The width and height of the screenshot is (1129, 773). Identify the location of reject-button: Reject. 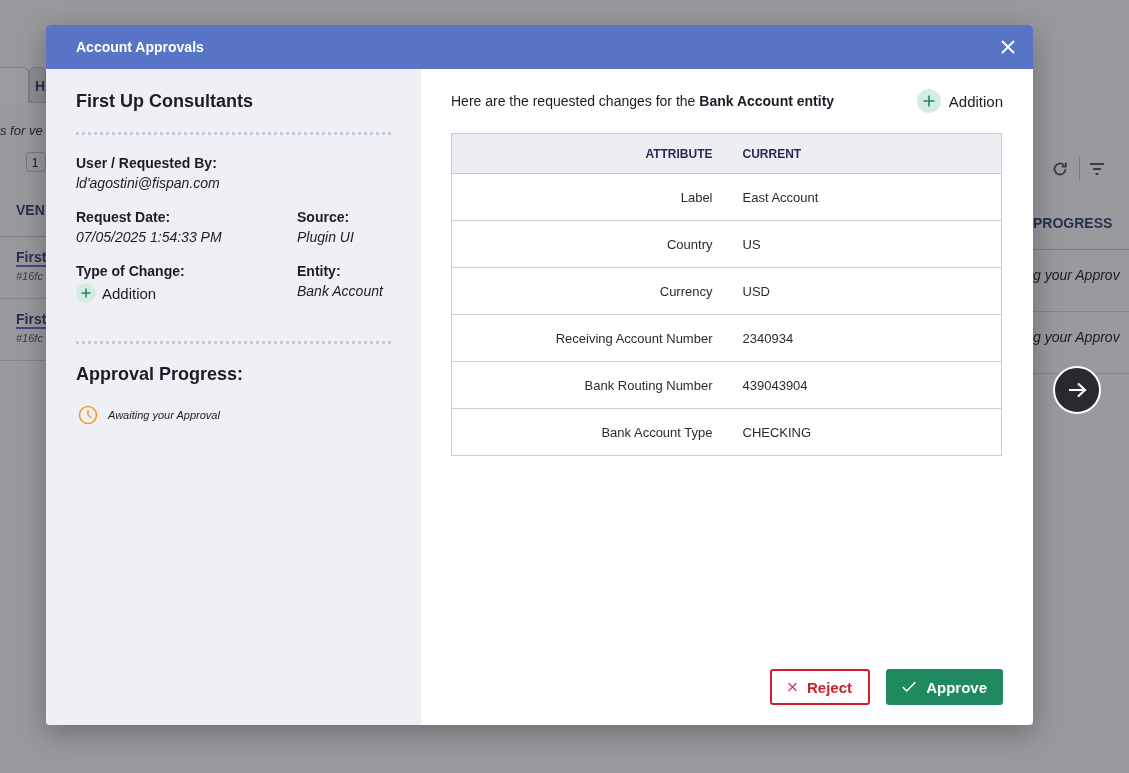
(820, 687).